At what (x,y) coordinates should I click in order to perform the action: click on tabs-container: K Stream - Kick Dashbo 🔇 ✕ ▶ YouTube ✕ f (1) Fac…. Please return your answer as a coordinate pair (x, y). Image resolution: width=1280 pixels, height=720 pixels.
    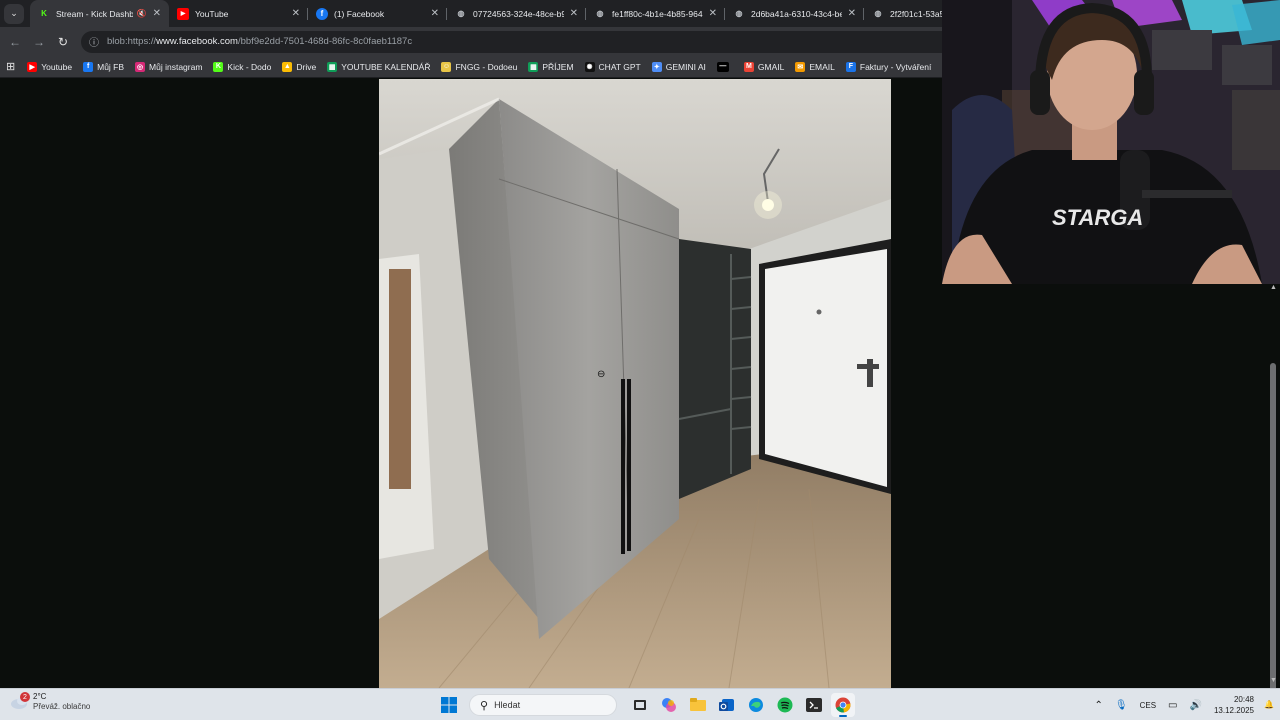
    Looking at the image, I should click on (516, 13).